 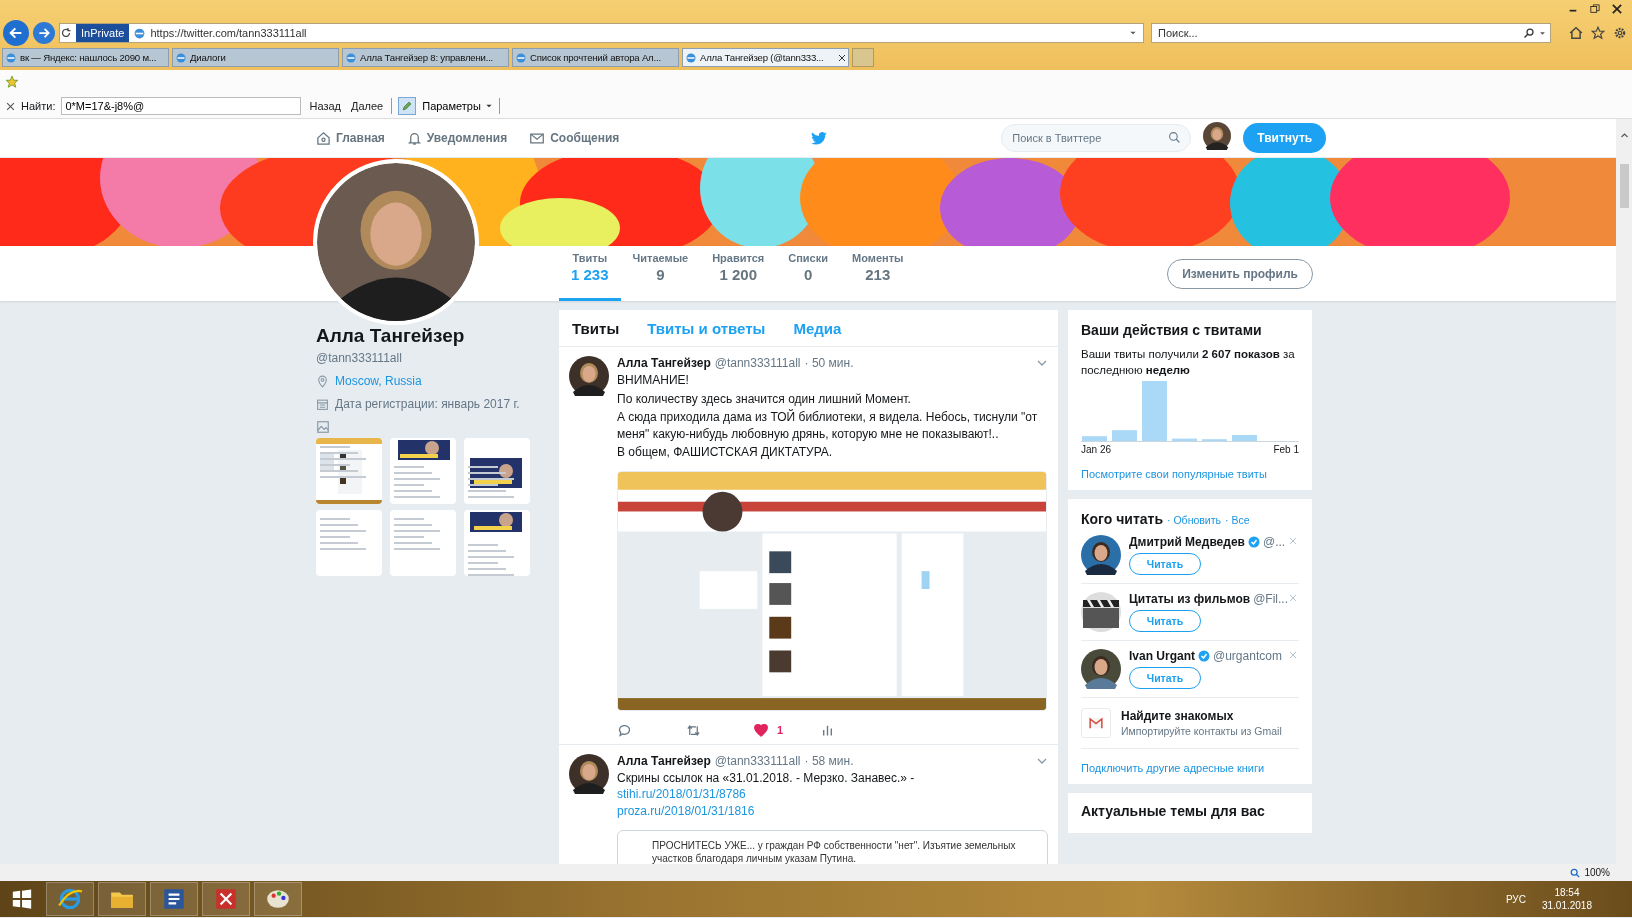 What do you see at coordinates (103, 33) in the screenshot?
I see `inprivate-badge: InPrivate` at bounding box center [103, 33].